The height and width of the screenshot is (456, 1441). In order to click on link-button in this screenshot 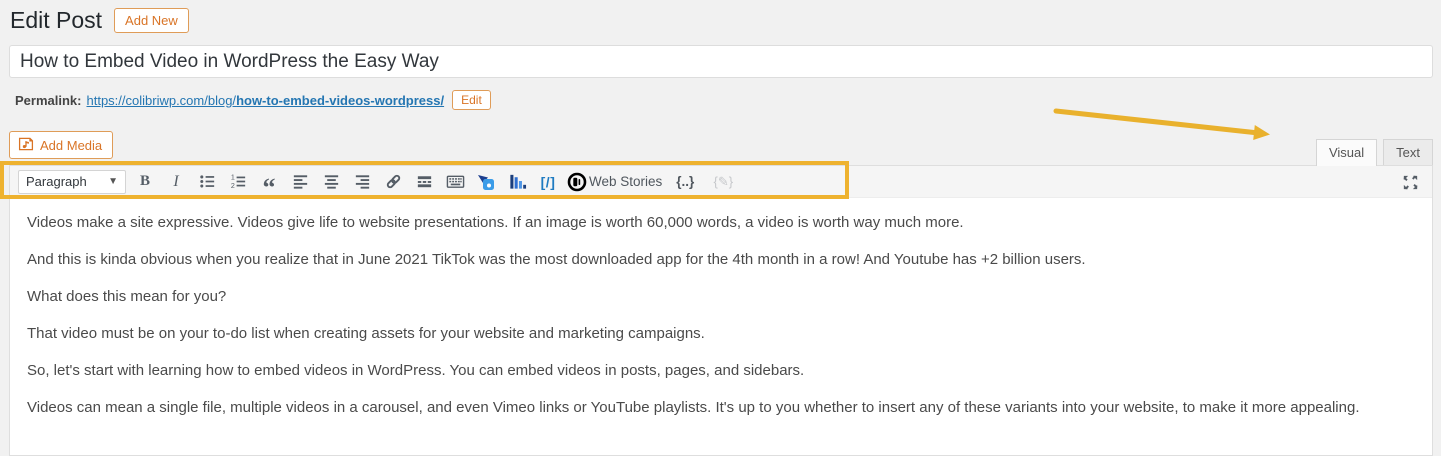, I will do `click(393, 182)`.